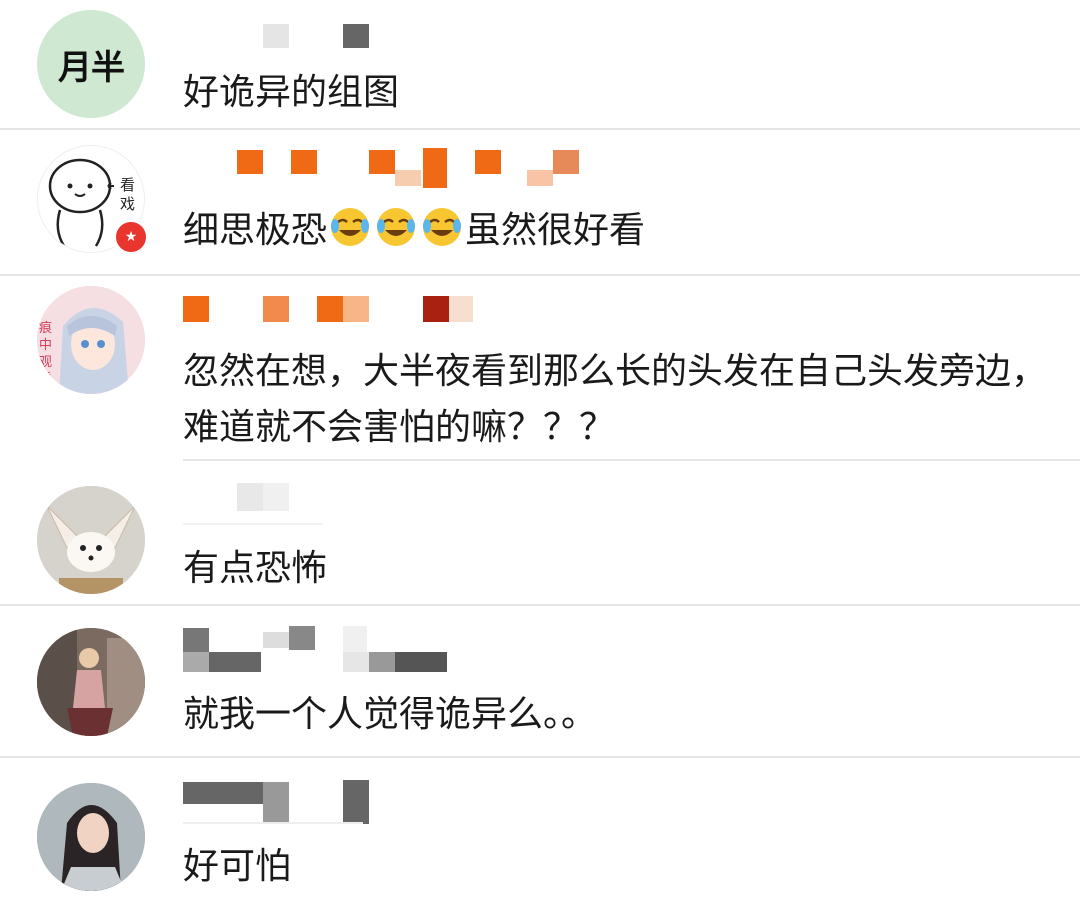 This screenshot has width=1080, height=907. I want to click on comment-text: 好诡异的组图, so click(291, 92).